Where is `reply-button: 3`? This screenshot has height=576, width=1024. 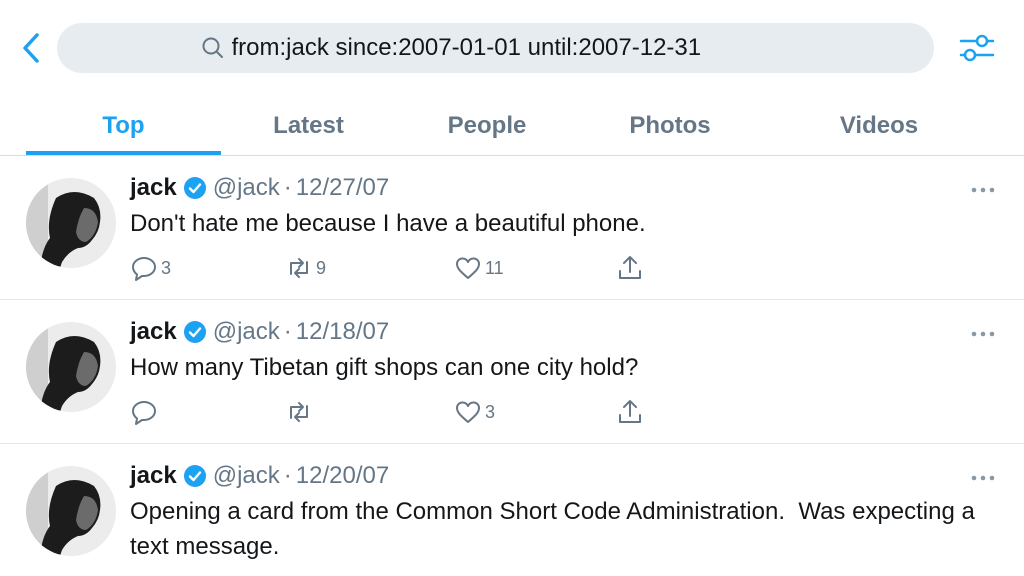 reply-button: 3 is located at coordinates (150, 268).